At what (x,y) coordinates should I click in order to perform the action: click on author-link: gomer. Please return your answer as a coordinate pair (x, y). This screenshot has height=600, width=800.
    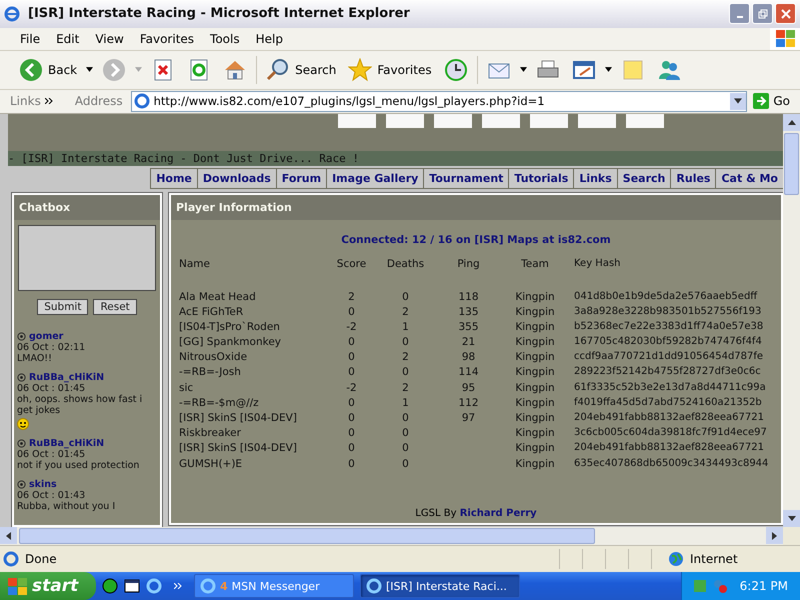
    Looking at the image, I should click on (46, 336).